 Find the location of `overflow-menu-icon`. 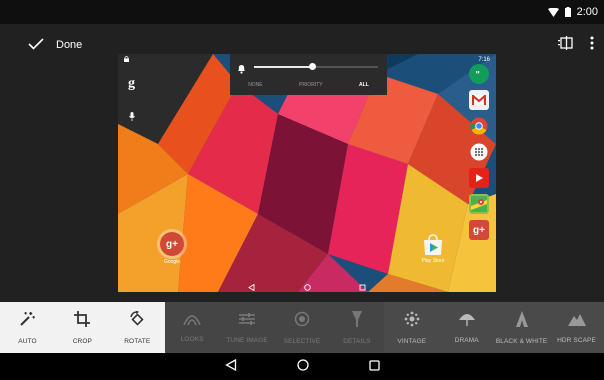

overflow-menu-icon is located at coordinates (592, 45).